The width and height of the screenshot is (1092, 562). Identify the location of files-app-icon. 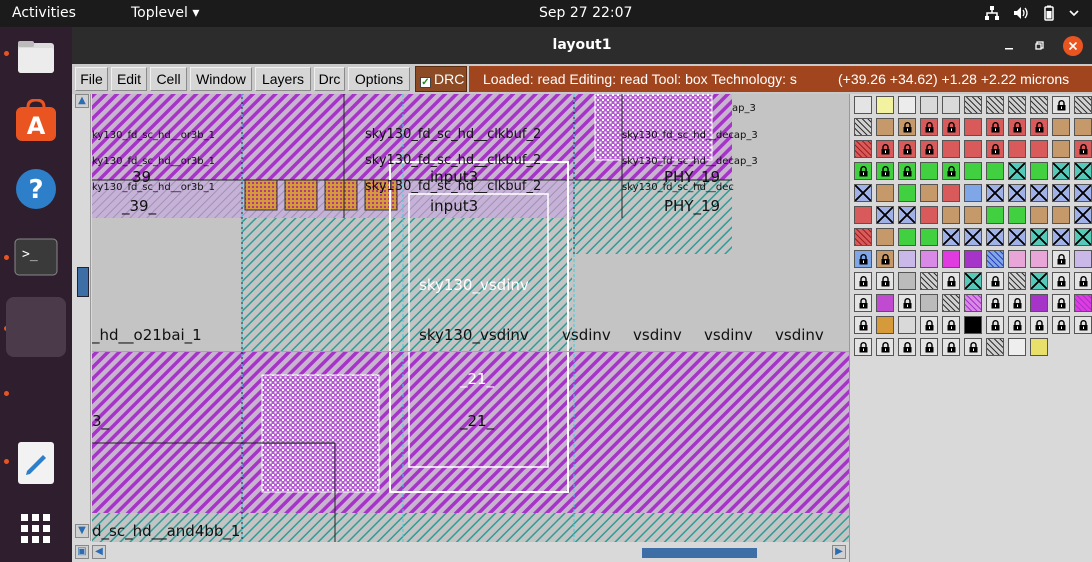
(36, 57).